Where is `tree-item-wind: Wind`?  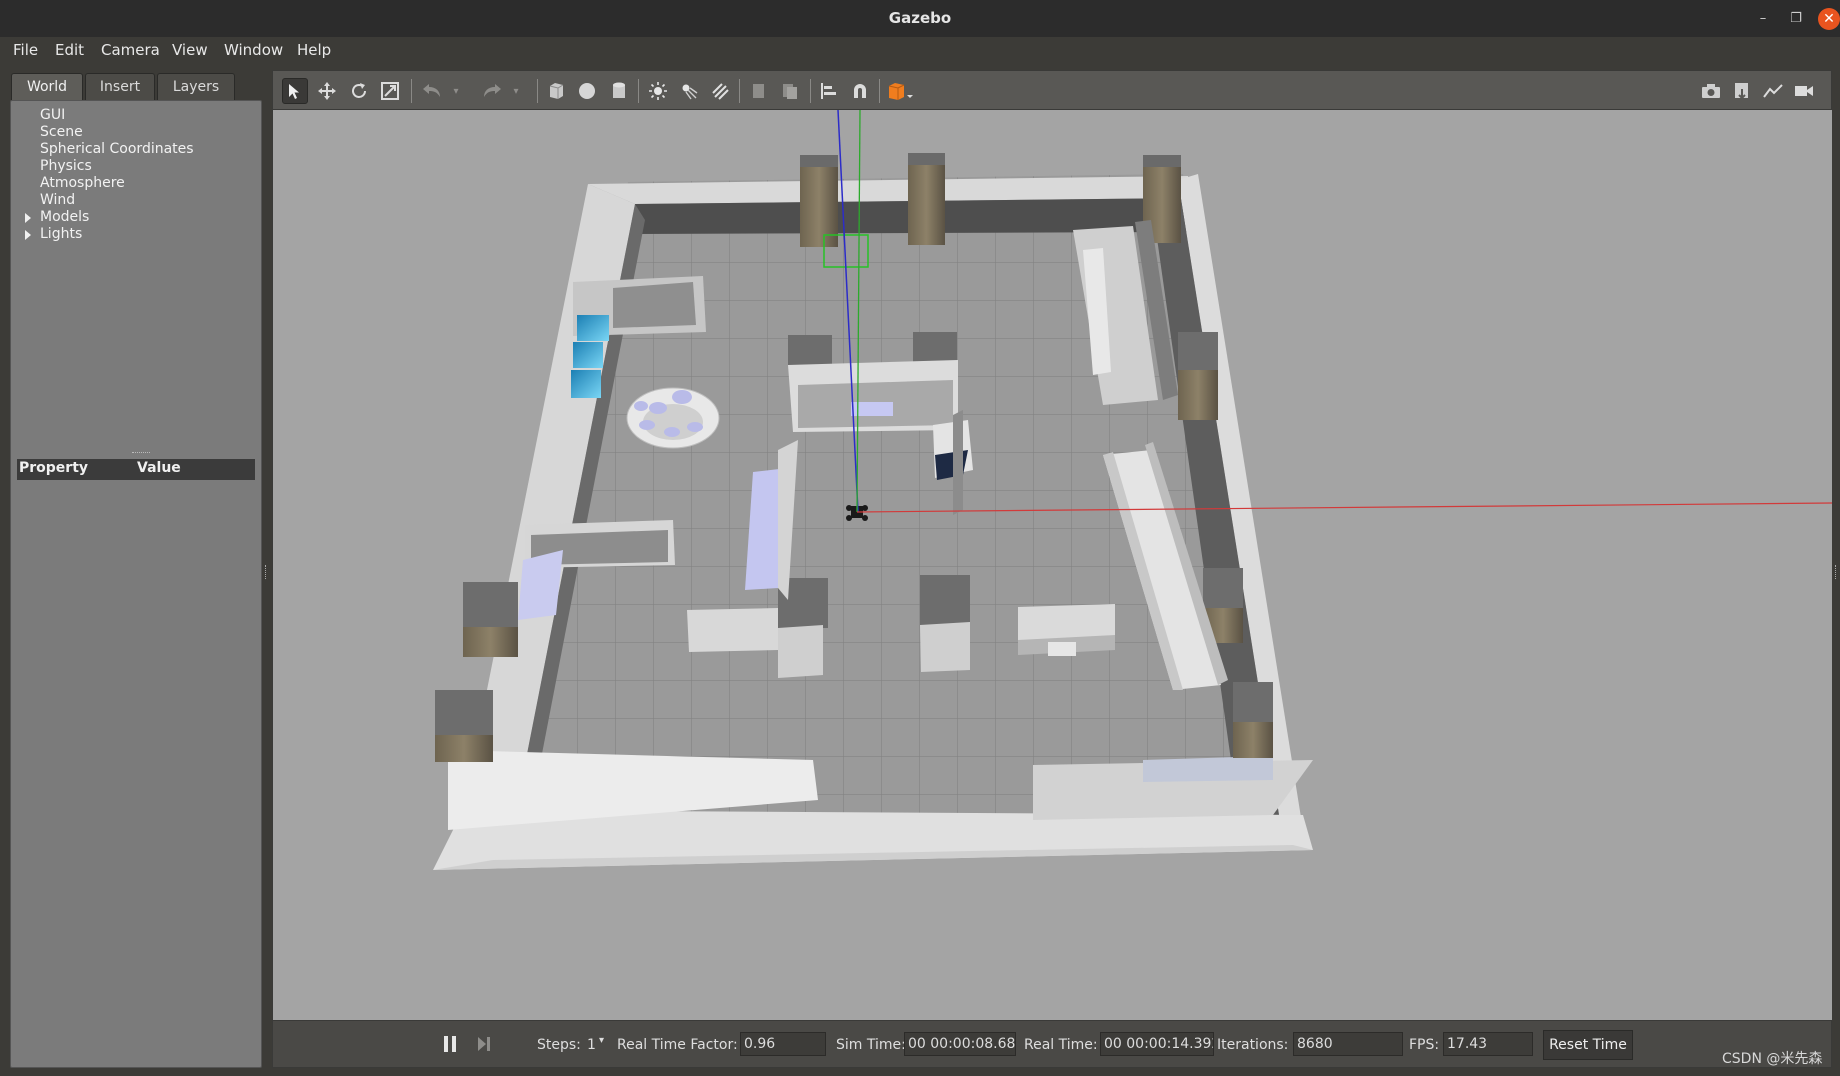
tree-item-wind: Wind is located at coordinates (57, 200).